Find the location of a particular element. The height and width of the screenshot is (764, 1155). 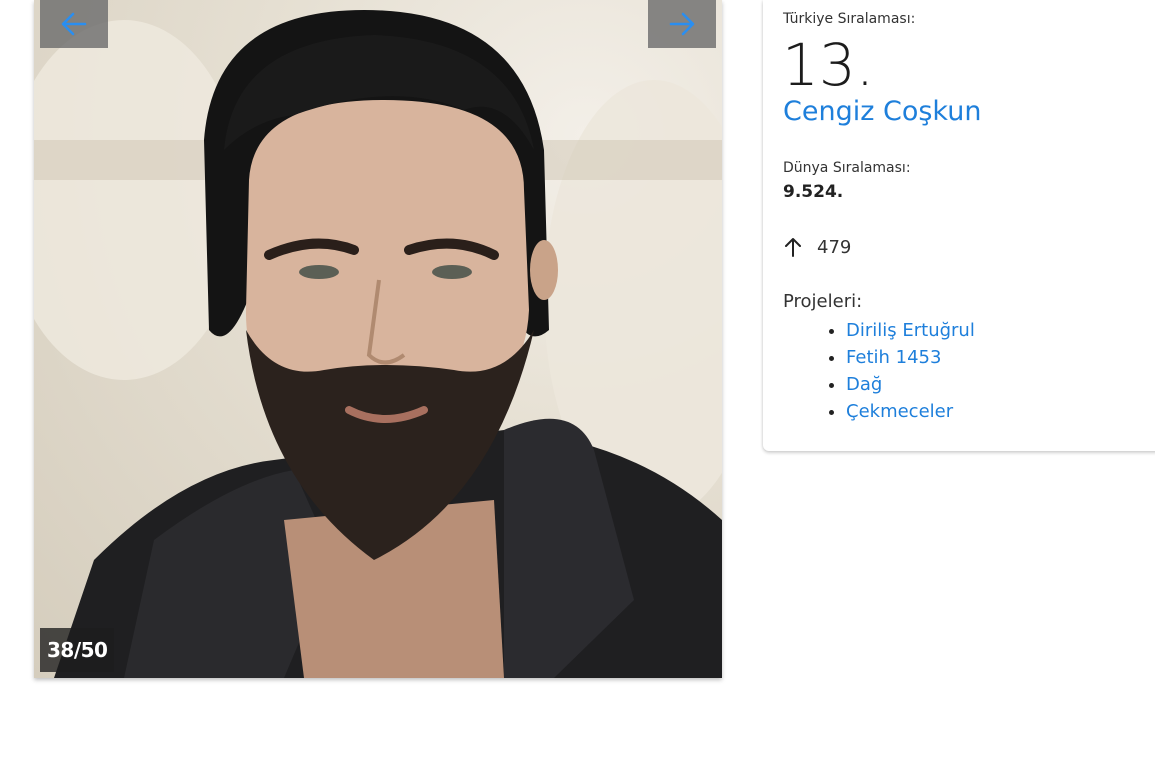

list-item: Diriliş Ertuğrul is located at coordinates (910, 330).